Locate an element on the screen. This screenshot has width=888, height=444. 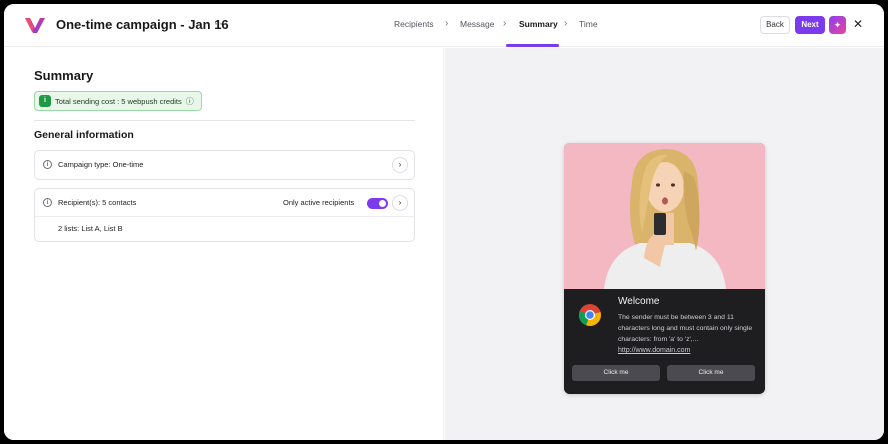
woman-with-phone-image is located at coordinates (664, 216).